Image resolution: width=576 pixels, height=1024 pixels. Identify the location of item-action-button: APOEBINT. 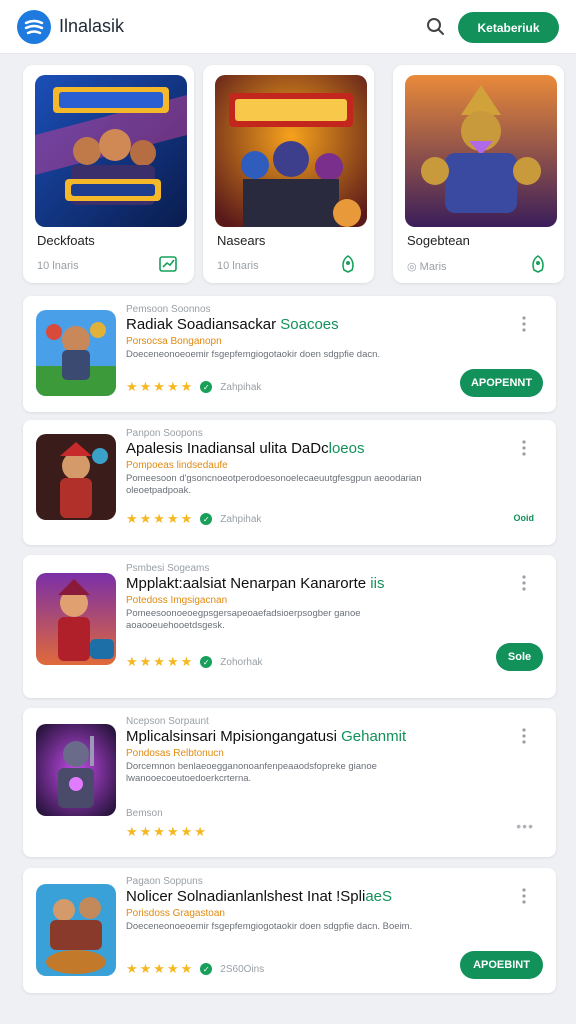
(501, 965).